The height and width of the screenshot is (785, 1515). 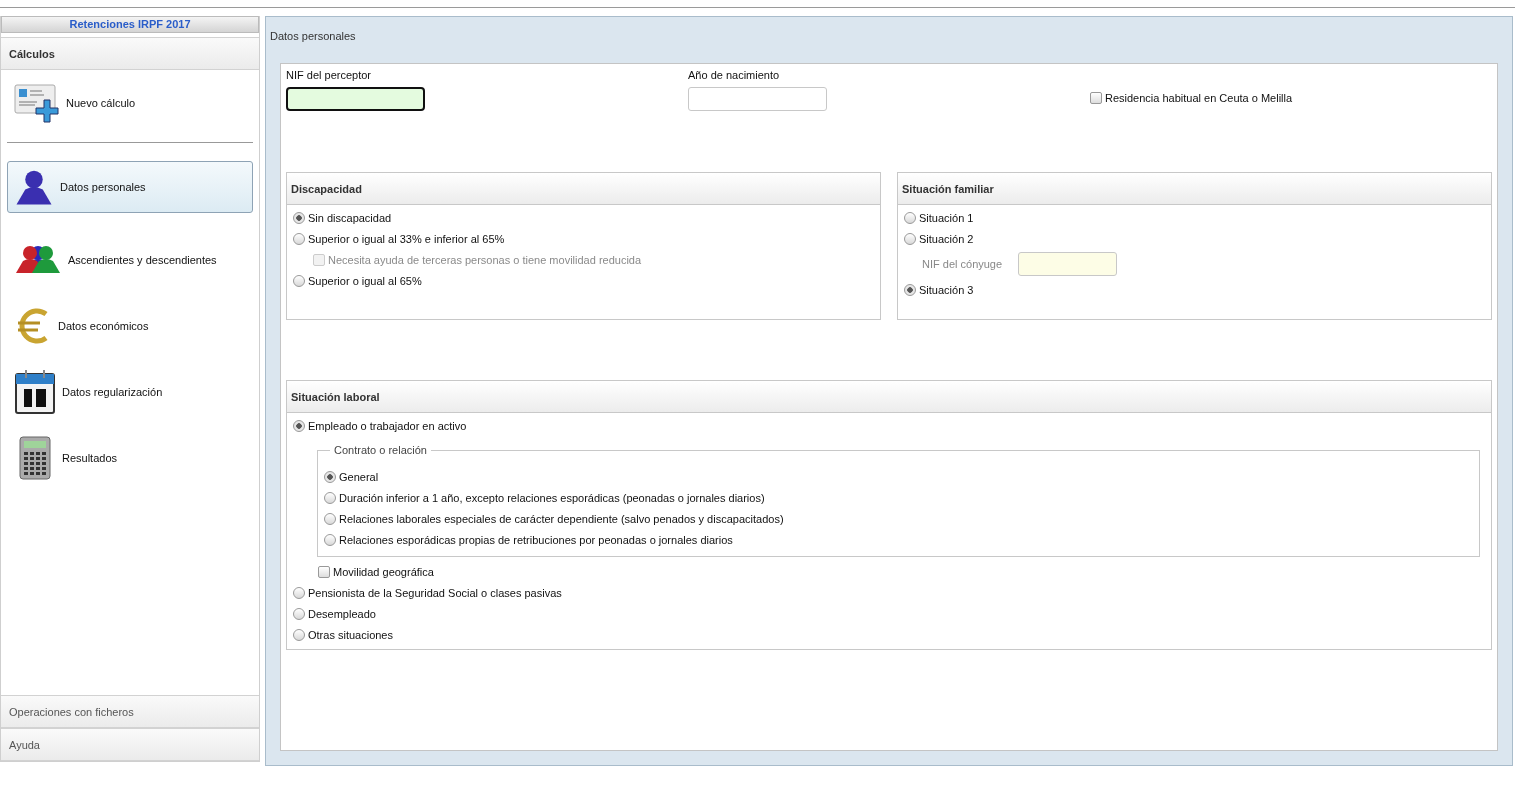 I want to click on checkbox-label: Necesita ayuda de terceras personas o tiene movilidad reducida, so click(x=485, y=259).